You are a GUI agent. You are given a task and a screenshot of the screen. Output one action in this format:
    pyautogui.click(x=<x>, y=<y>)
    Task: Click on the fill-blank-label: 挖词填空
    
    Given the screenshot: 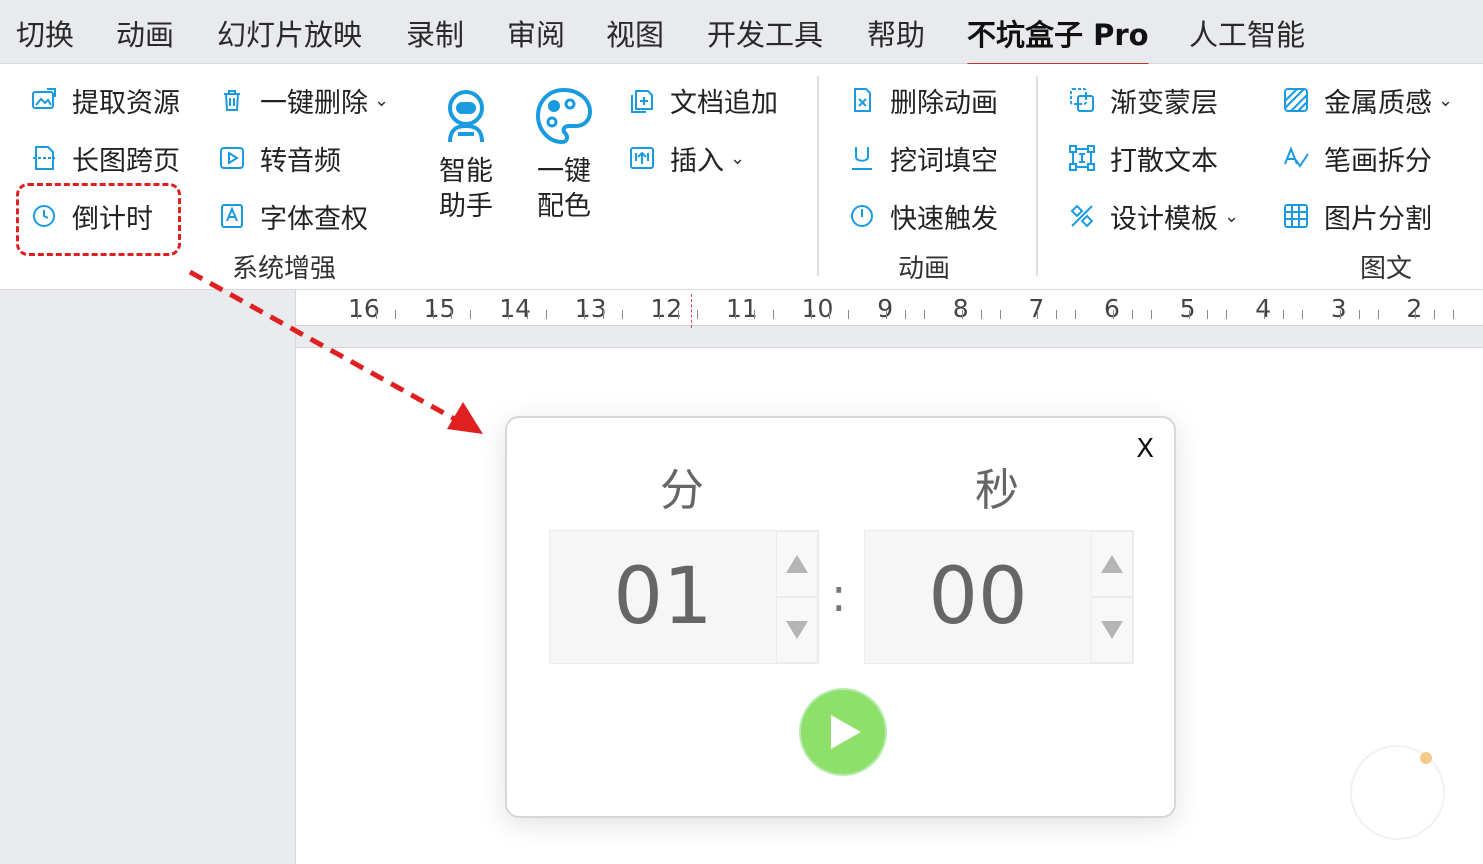 What is the action you would take?
    pyautogui.click(x=944, y=161)
    